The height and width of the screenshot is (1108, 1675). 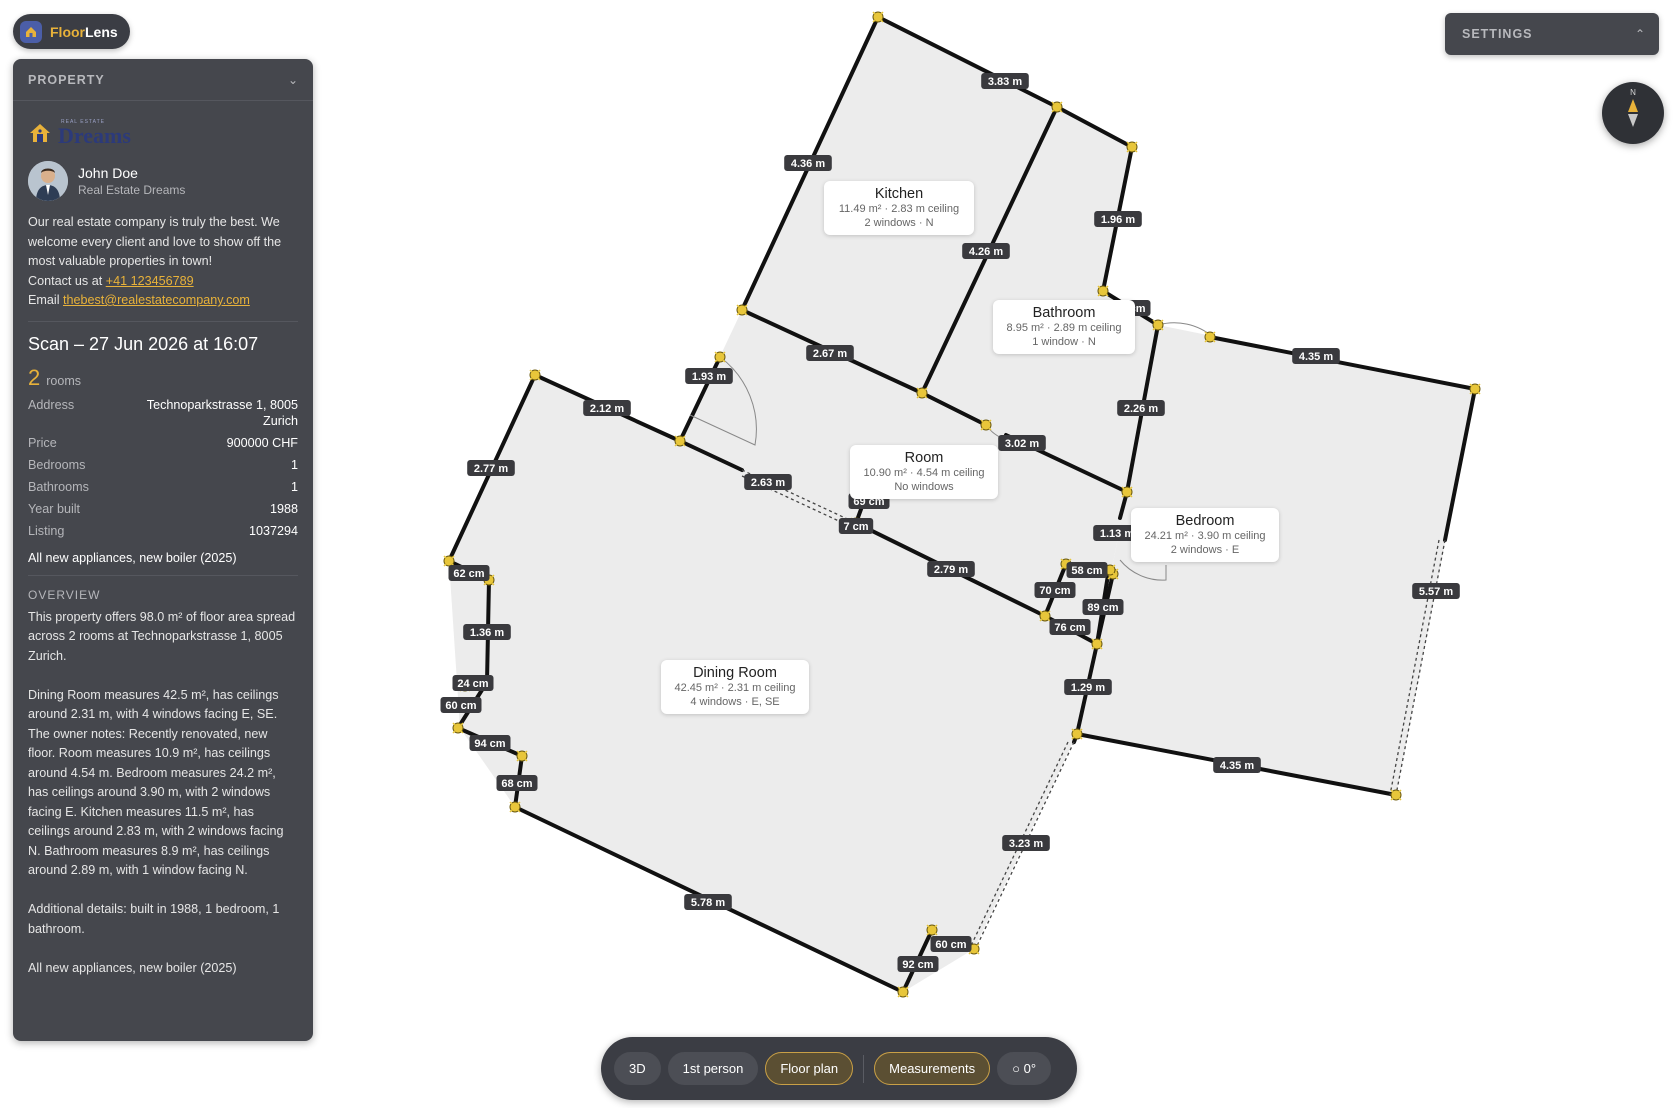 I want to click on email-prefix: Email, so click(x=44, y=300).